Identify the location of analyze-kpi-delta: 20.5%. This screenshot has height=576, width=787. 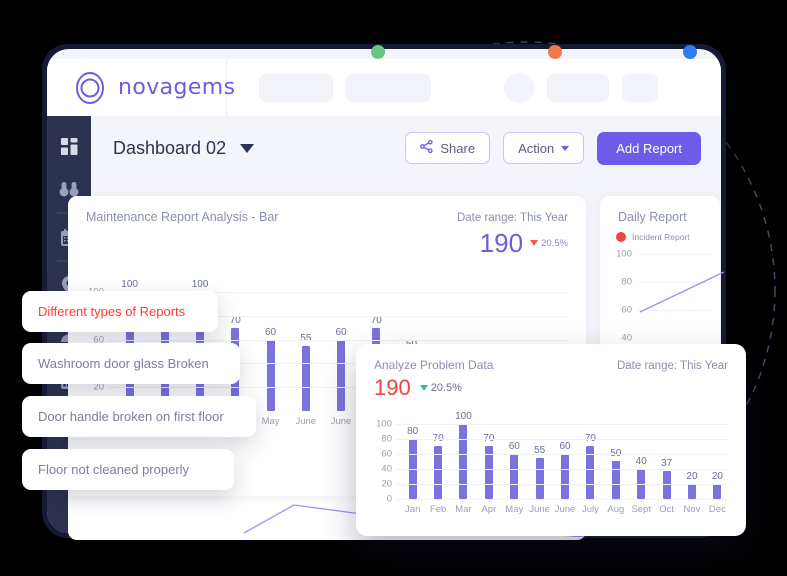
(440, 388).